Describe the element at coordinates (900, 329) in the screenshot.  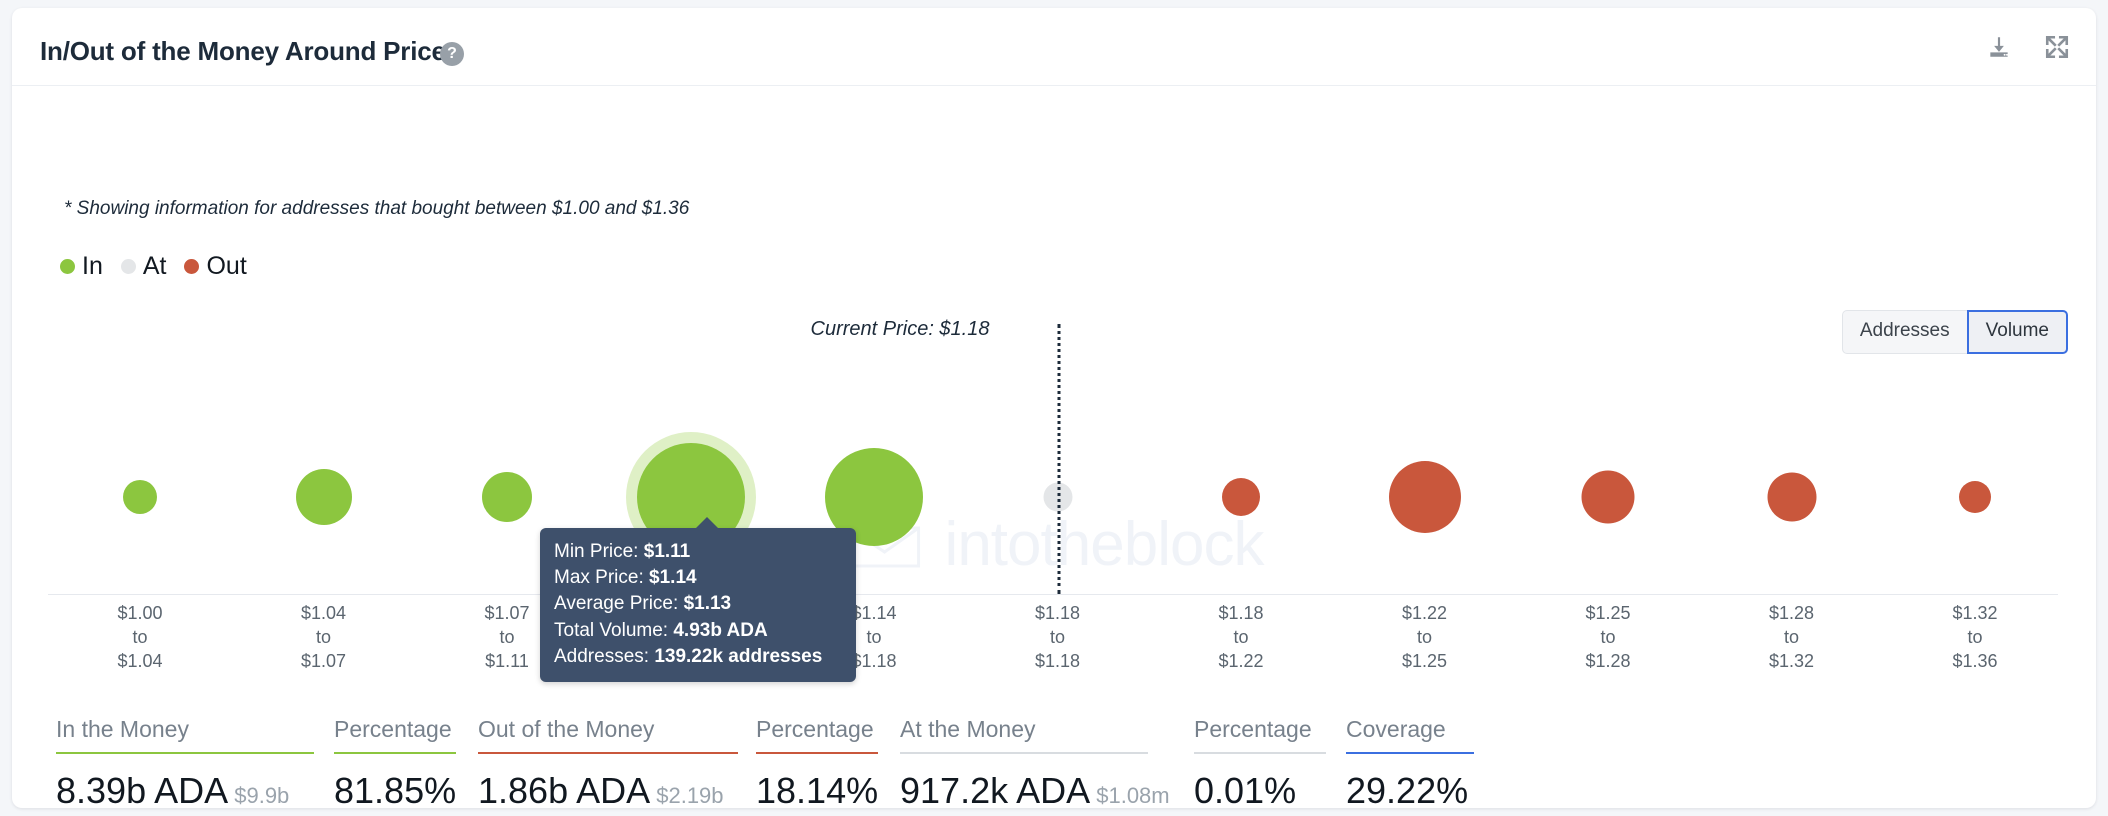
I see `current-price-label: Current Price: $1.18` at that location.